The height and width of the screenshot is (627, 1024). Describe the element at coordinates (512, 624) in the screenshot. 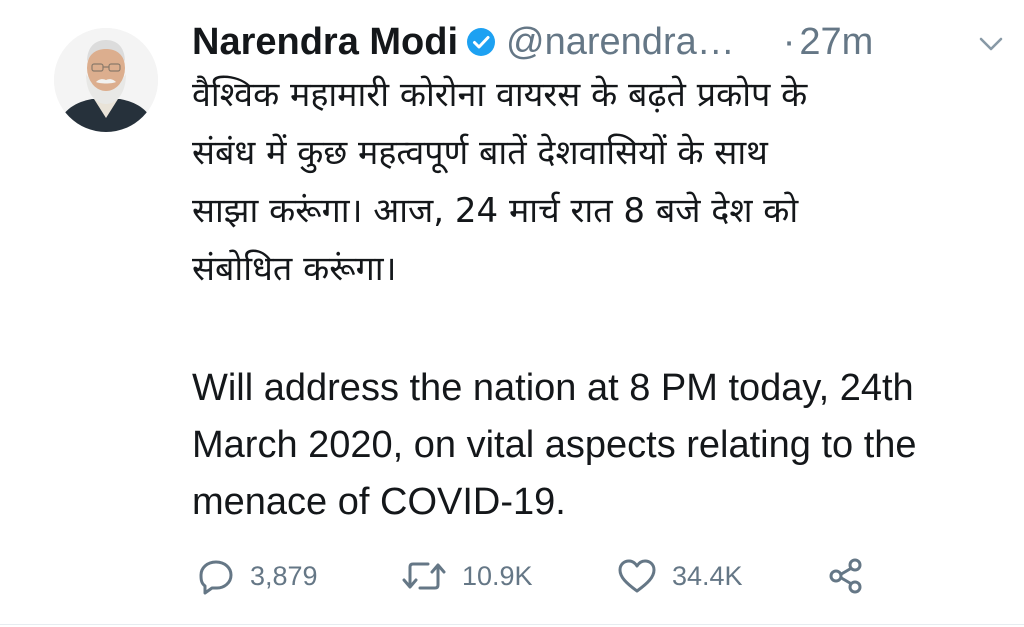

I see `divider` at that location.